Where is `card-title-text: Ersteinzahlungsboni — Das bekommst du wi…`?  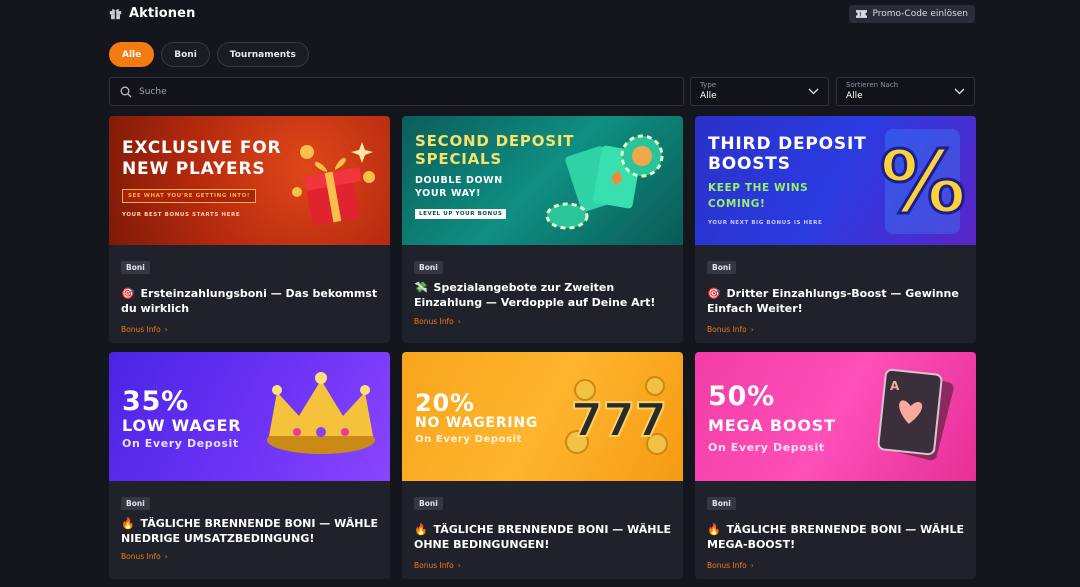
card-title-text: Ersteinzahlungsboni — Das bekommst du wi… is located at coordinates (249, 301).